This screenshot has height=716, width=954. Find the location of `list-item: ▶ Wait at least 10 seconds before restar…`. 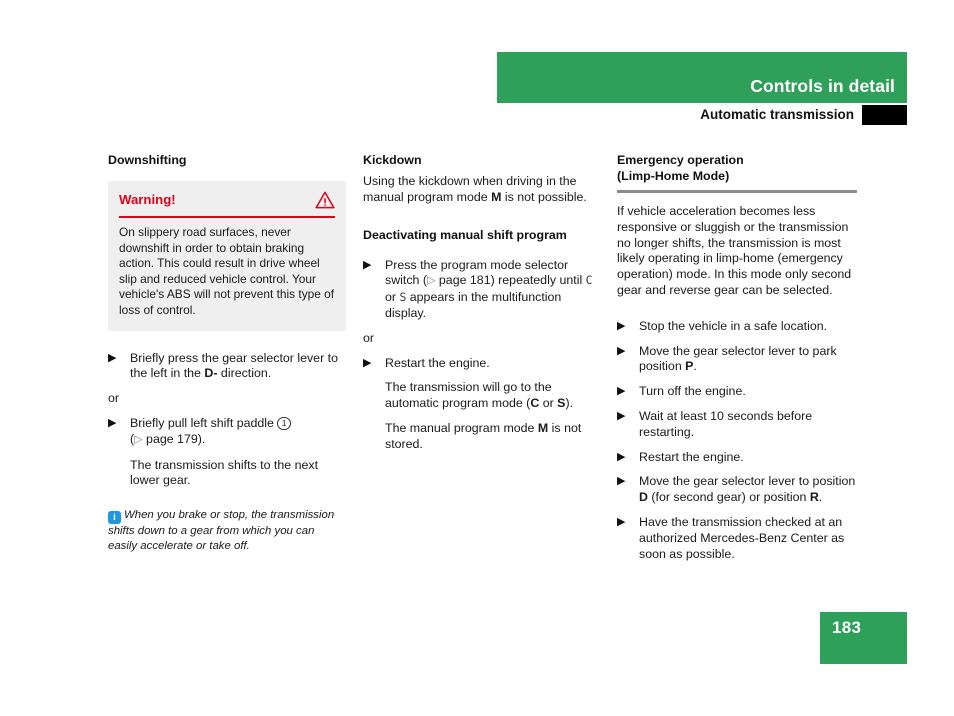

list-item: ▶ Wait at least 10 seconds before restar… is located at coordinates (737, 425).